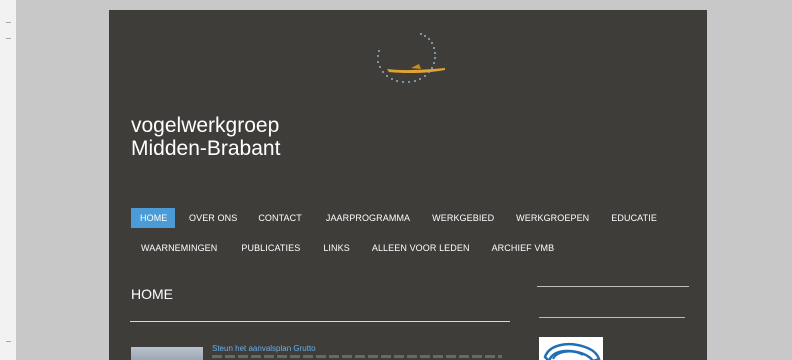  What do you see at coordinates (572, 351) in the screenshot?
I see `sidebar-logo-icon` at bounding box center [572, 351].